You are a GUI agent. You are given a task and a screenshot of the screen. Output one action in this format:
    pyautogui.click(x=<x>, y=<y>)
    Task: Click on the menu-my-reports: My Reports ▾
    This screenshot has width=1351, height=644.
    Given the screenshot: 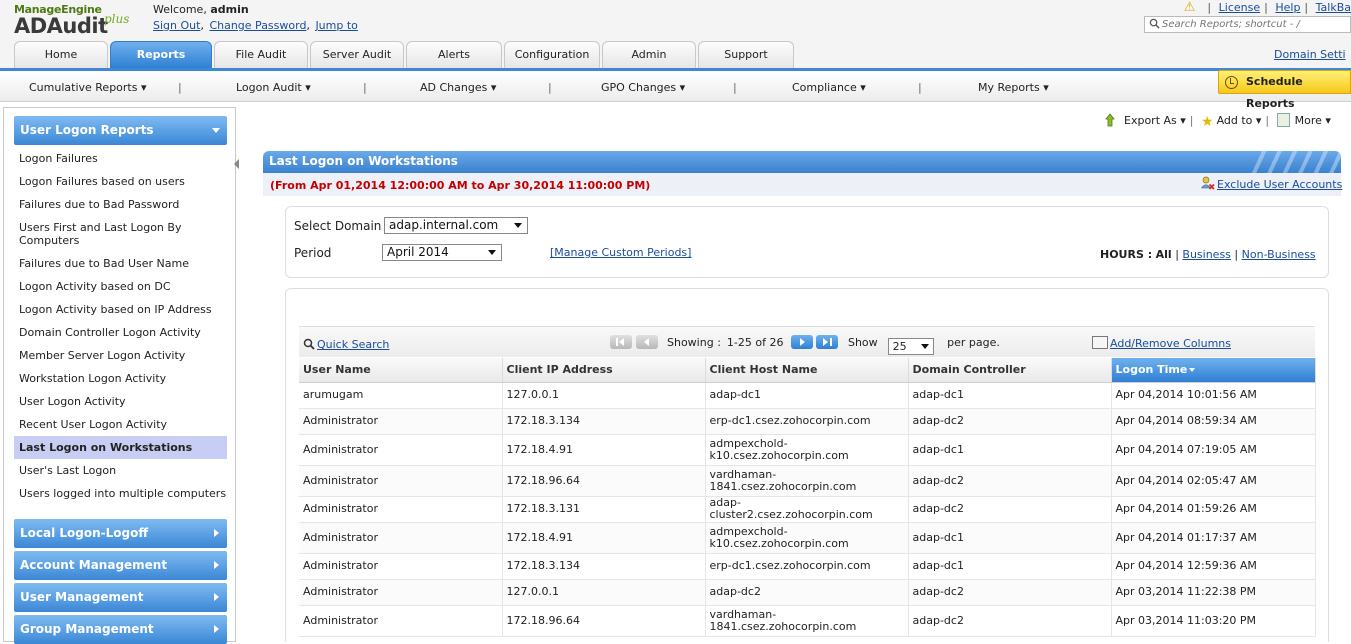 What is the action you would take?
    pyautogui.click(x=1013, y=87)
    